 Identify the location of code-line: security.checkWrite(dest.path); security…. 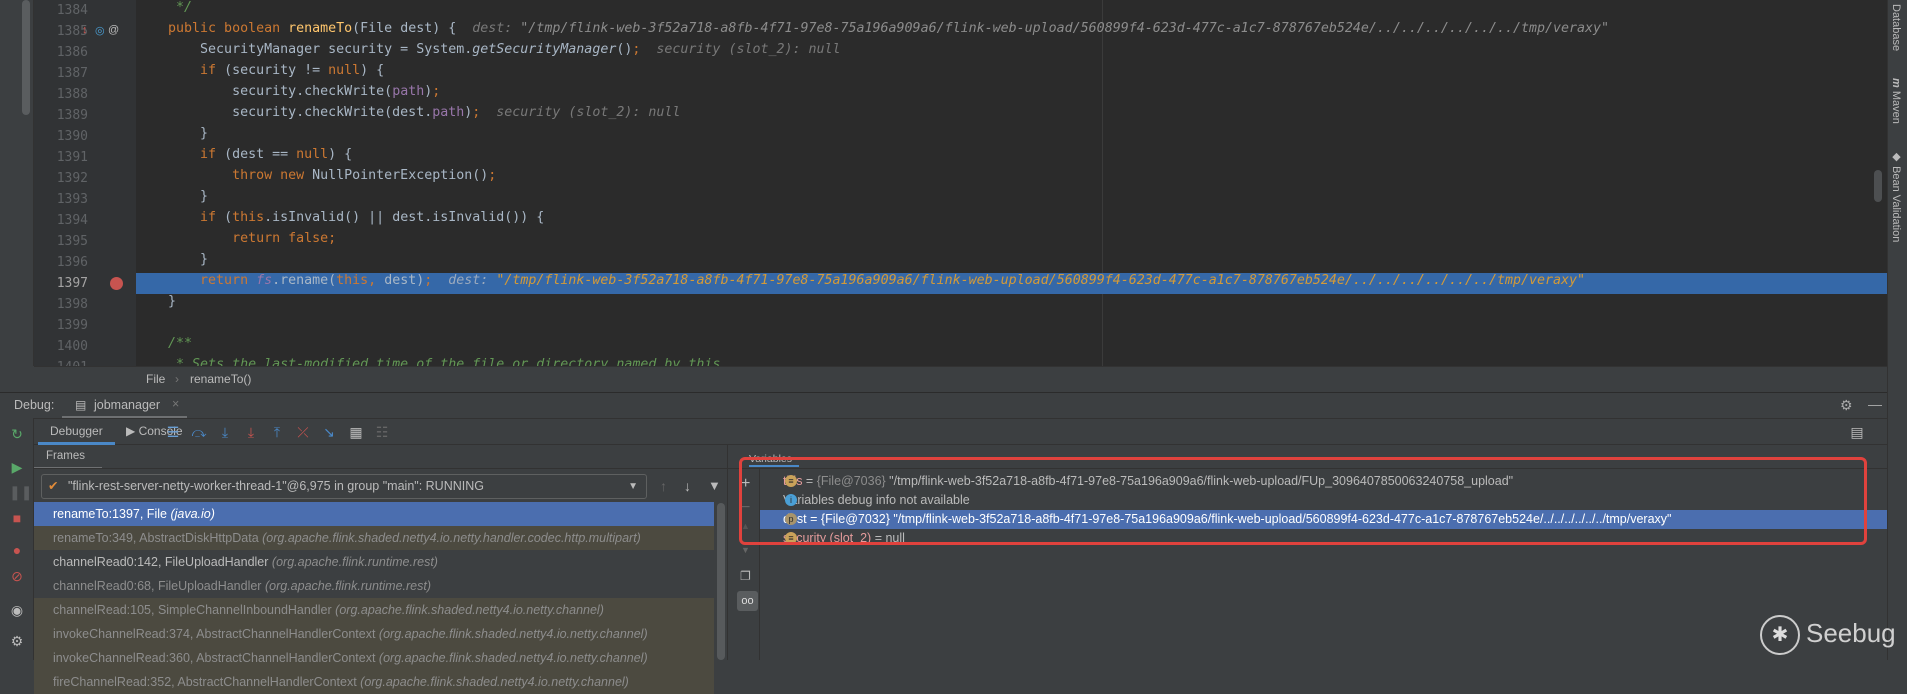
(1021, 115).